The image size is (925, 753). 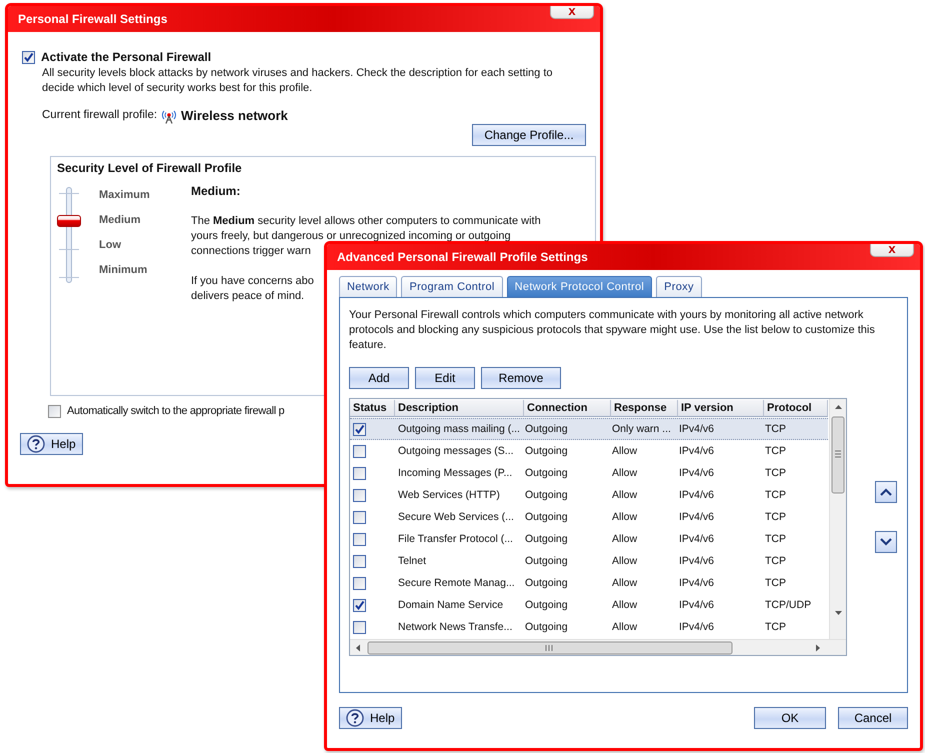 I want to click on table-row: Network News Transfe... Outgoing Allow IPv4/v6 TCP, so click(x=589, y=627).